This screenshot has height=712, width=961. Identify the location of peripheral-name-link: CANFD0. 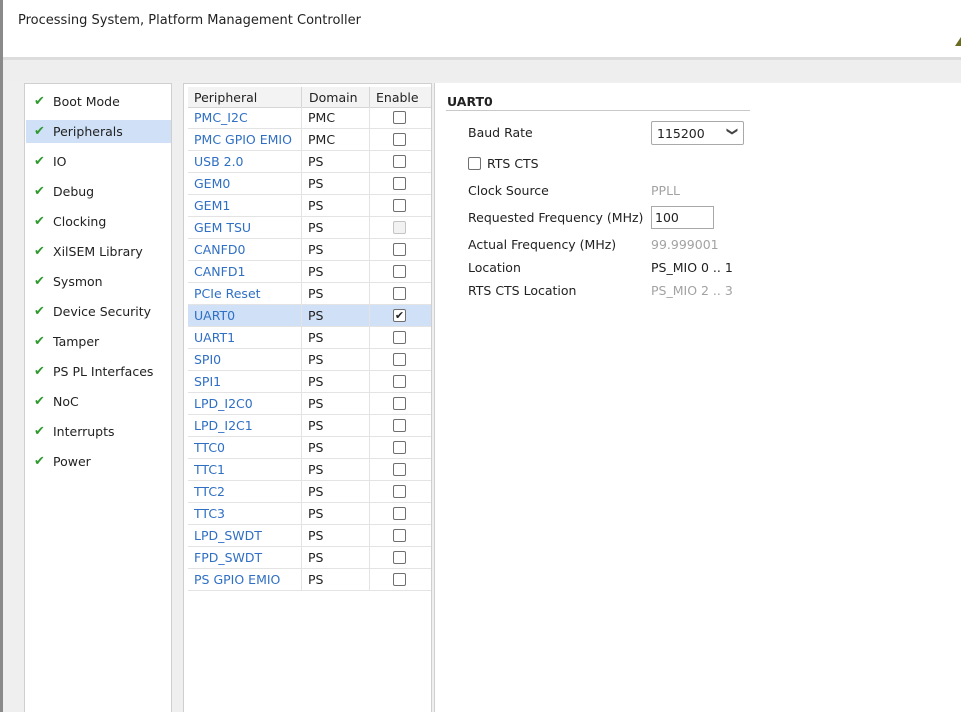
(219, 250).